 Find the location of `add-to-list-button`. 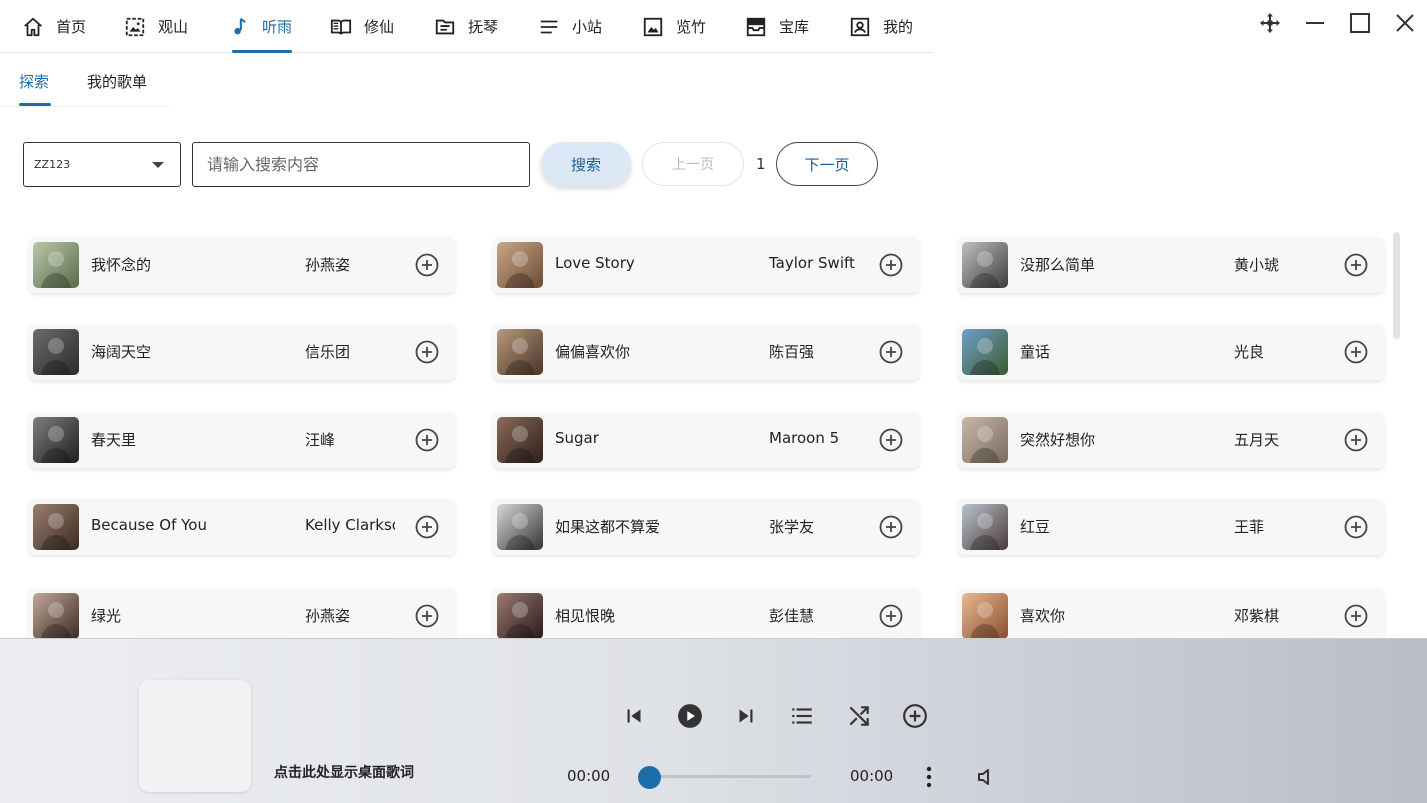

add-to-list-button is located at coordinates (915, 716).